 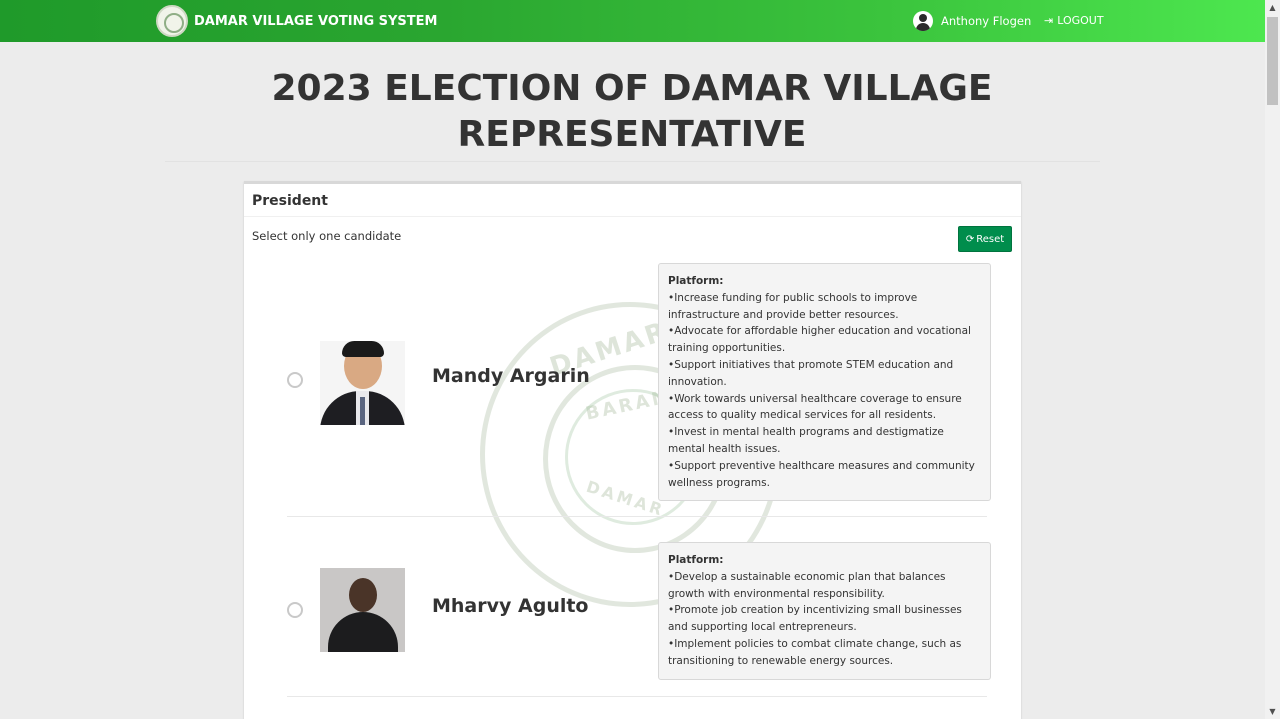 I want to click on title-divider, so click(x=632, y=161).